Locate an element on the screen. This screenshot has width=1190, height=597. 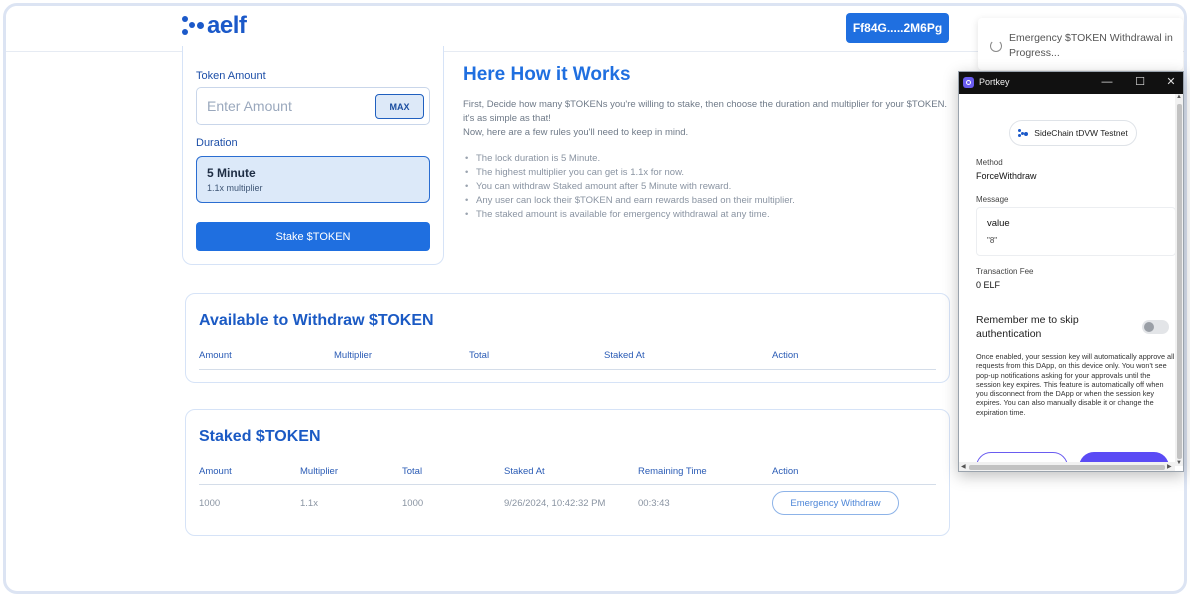
scroll-up-icon: ▲ is located at coordinates (1179, 97).